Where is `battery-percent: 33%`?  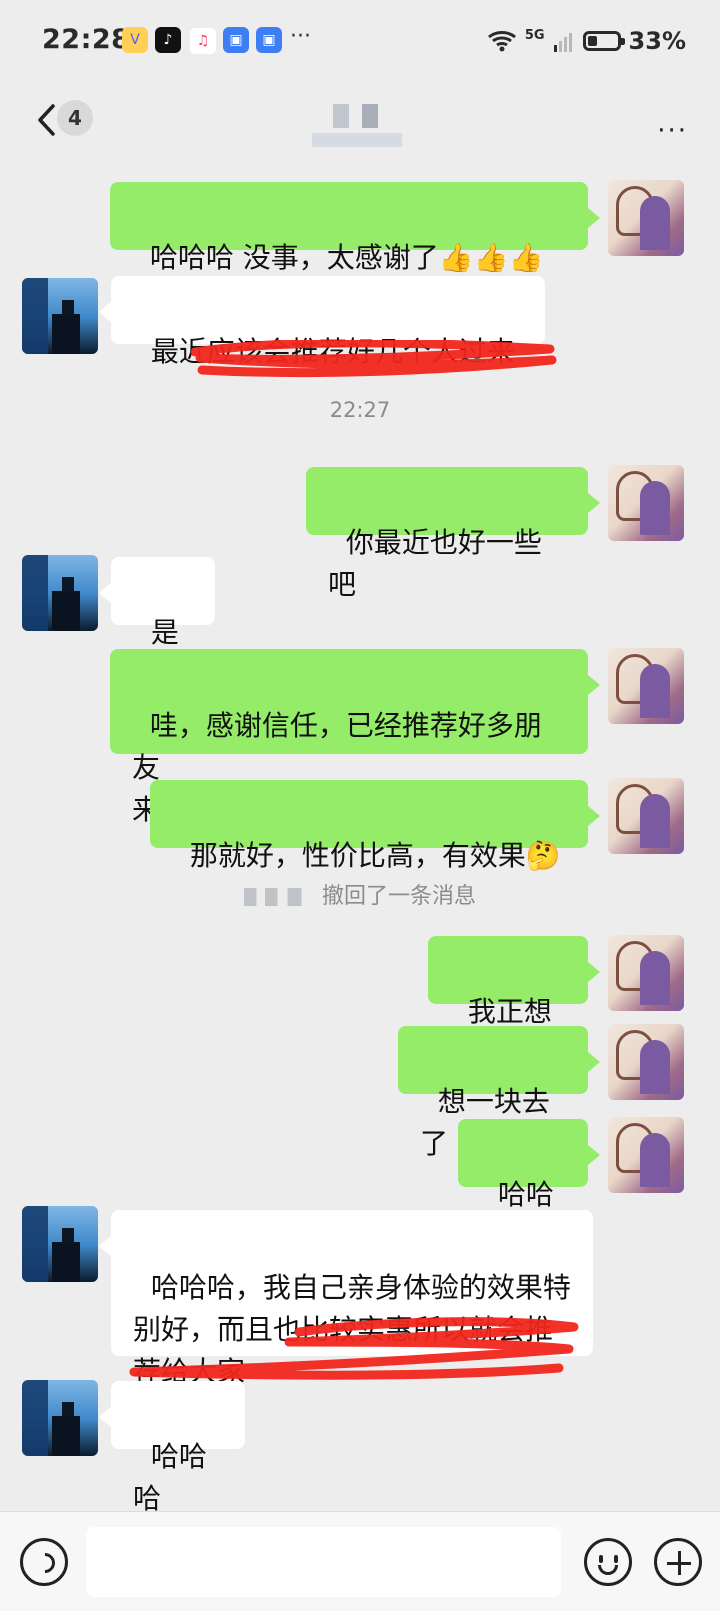
battery-percent: 33% is located at coordinates (657, 41).